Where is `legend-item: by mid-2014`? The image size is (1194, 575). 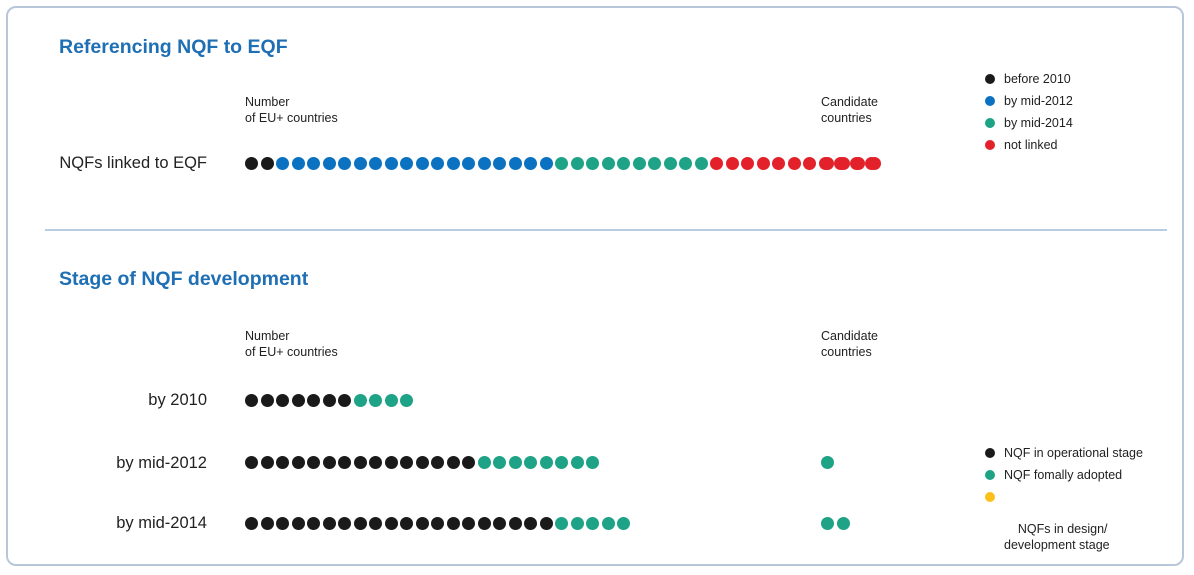 legend-item: by mid-2014 is located at coordinates (1029, 123).